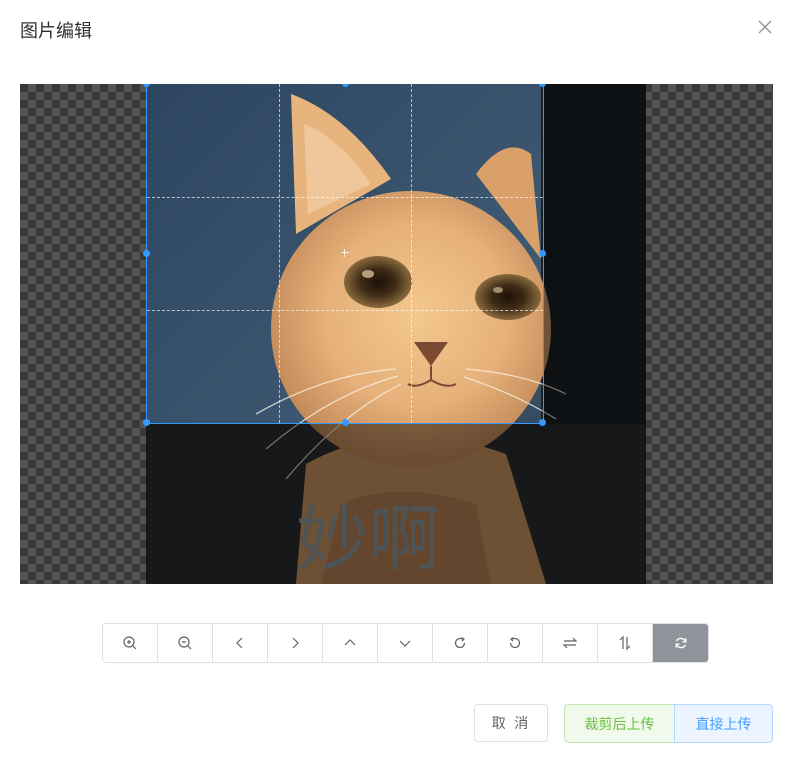 The height and width of the screenshot is (765, 792). I want to click on zoom-out-icon, so click(185, 643).